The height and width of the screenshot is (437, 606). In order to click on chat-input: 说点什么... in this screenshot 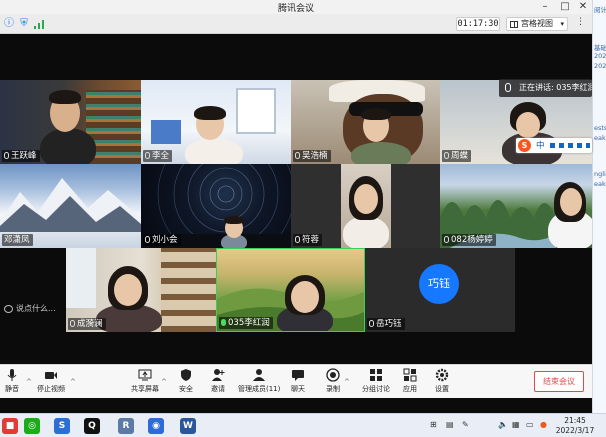, I will do `click(33, 309)`.